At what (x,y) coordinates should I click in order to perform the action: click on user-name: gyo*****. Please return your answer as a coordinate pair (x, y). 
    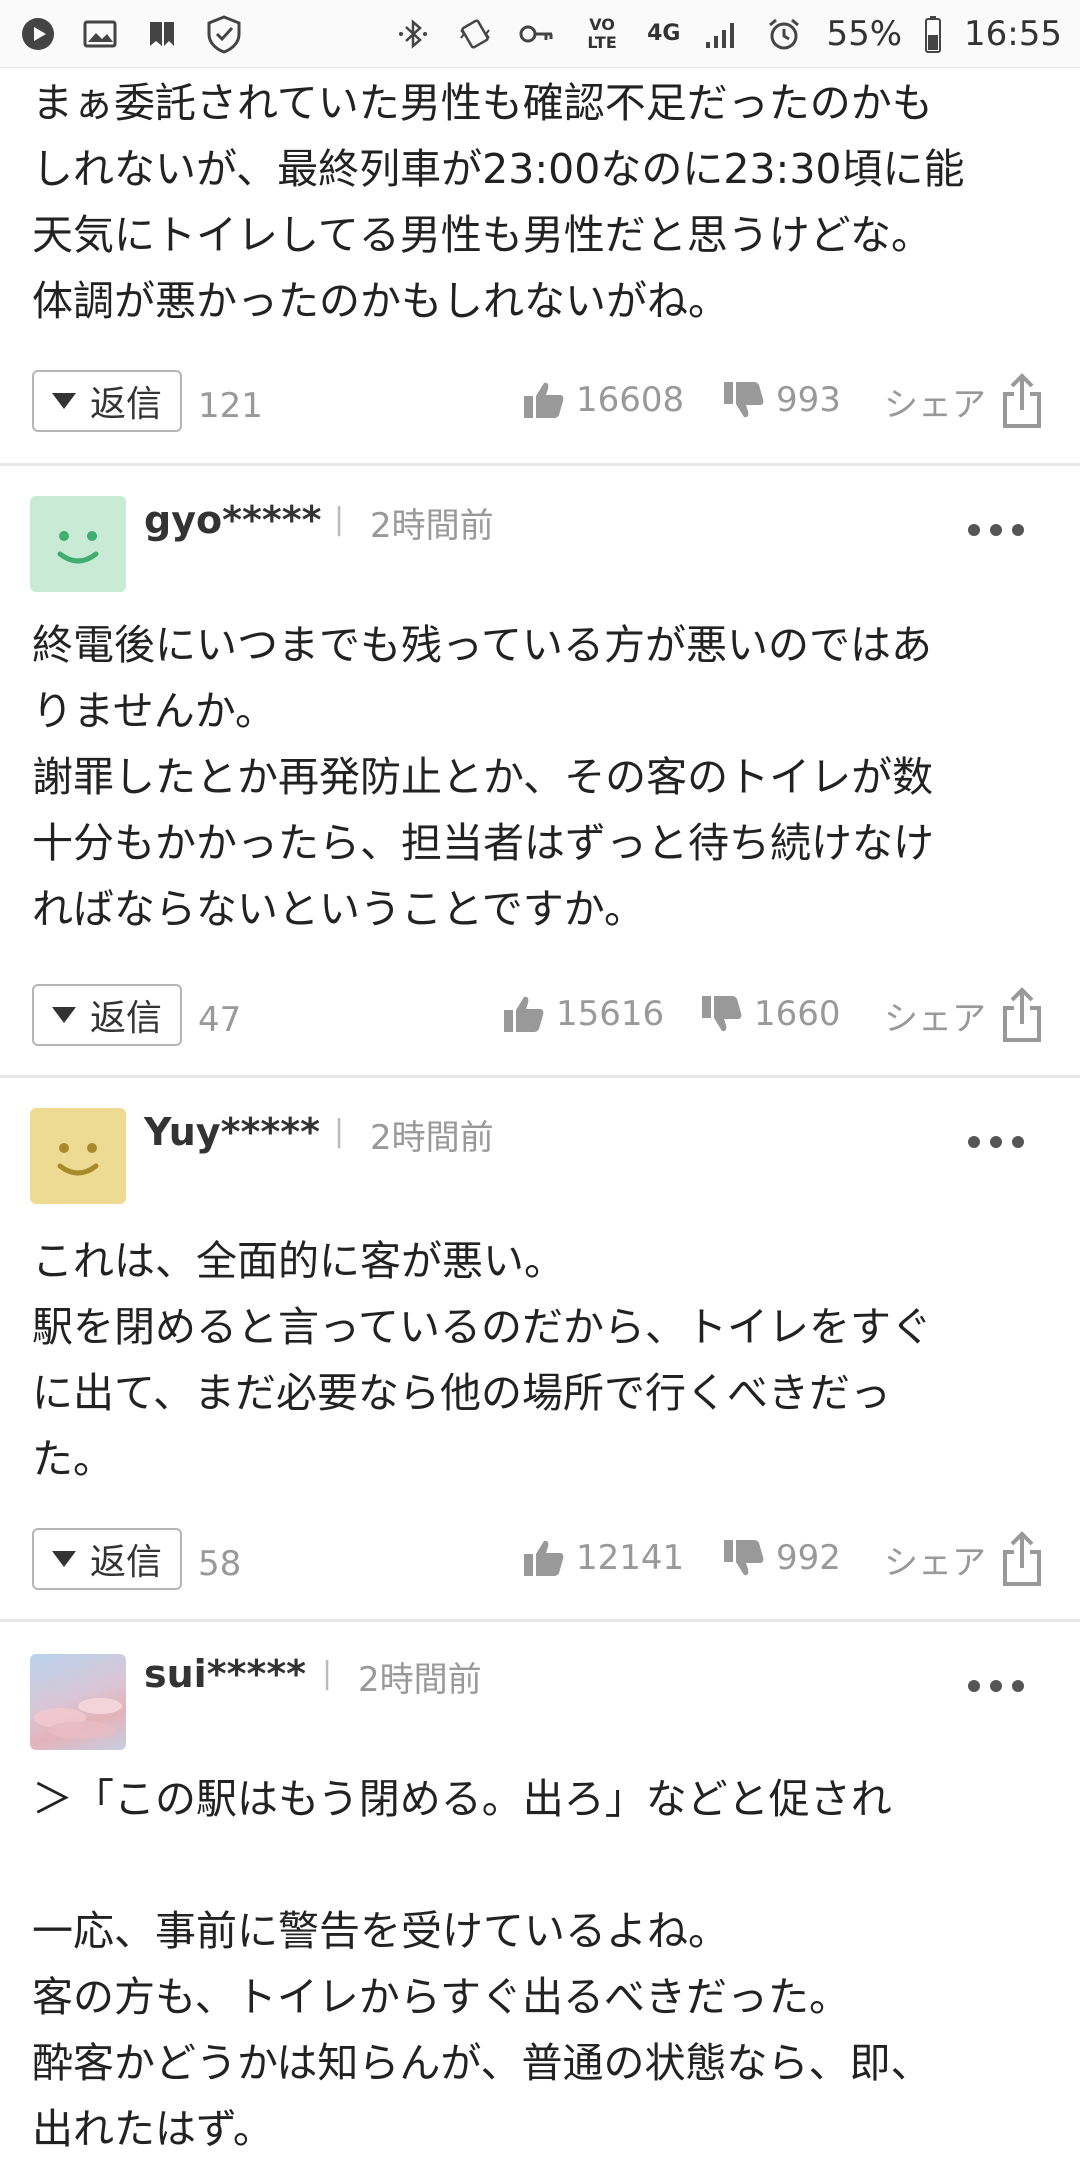
    Looking at the image, I should click on (232, 520).